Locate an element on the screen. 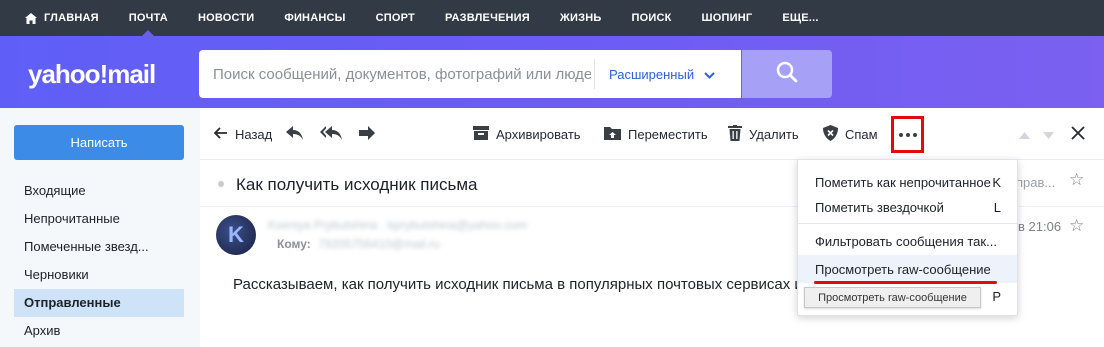 This screenshot has width=1104, height=347. menu-item-view-raw: Просмотреть raw-сообщение is located at coordinates (907, 269).